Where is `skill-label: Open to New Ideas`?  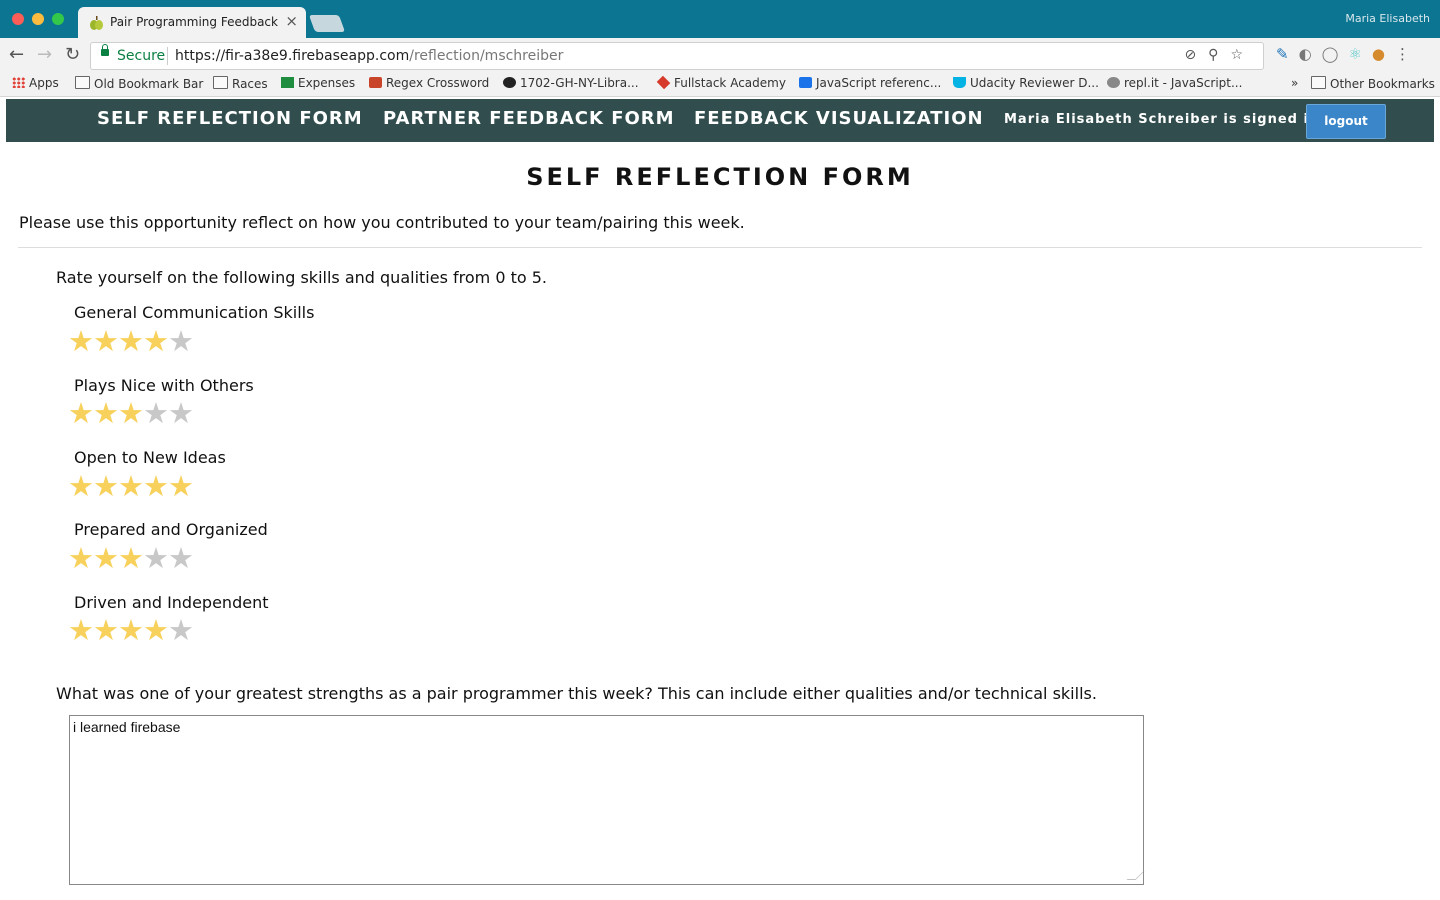
skill-label: Open to New Ideas is located at coordinates (150, 457).